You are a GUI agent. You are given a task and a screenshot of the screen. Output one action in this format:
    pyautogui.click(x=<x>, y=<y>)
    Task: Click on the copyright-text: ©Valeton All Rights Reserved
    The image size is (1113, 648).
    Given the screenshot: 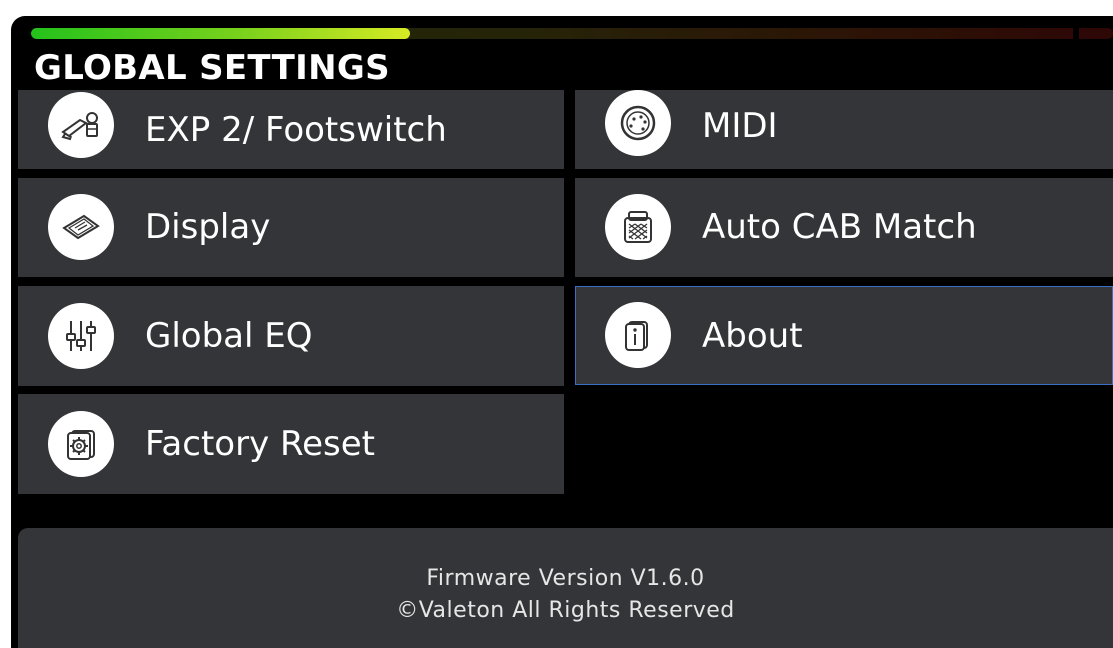 What is the action you would take?
    pyautogui.click(x=565, y=610)
    